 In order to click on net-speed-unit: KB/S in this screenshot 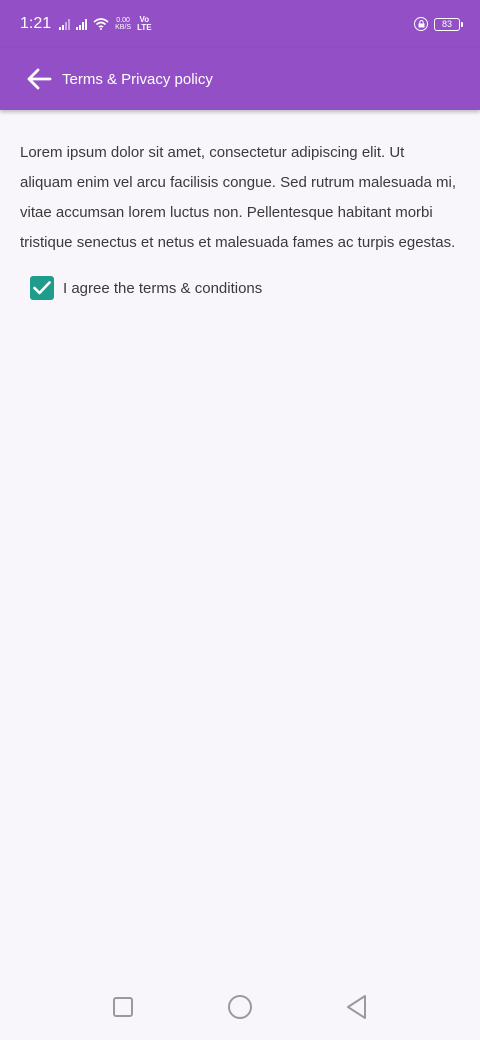, I will do `click(123, 27)`.